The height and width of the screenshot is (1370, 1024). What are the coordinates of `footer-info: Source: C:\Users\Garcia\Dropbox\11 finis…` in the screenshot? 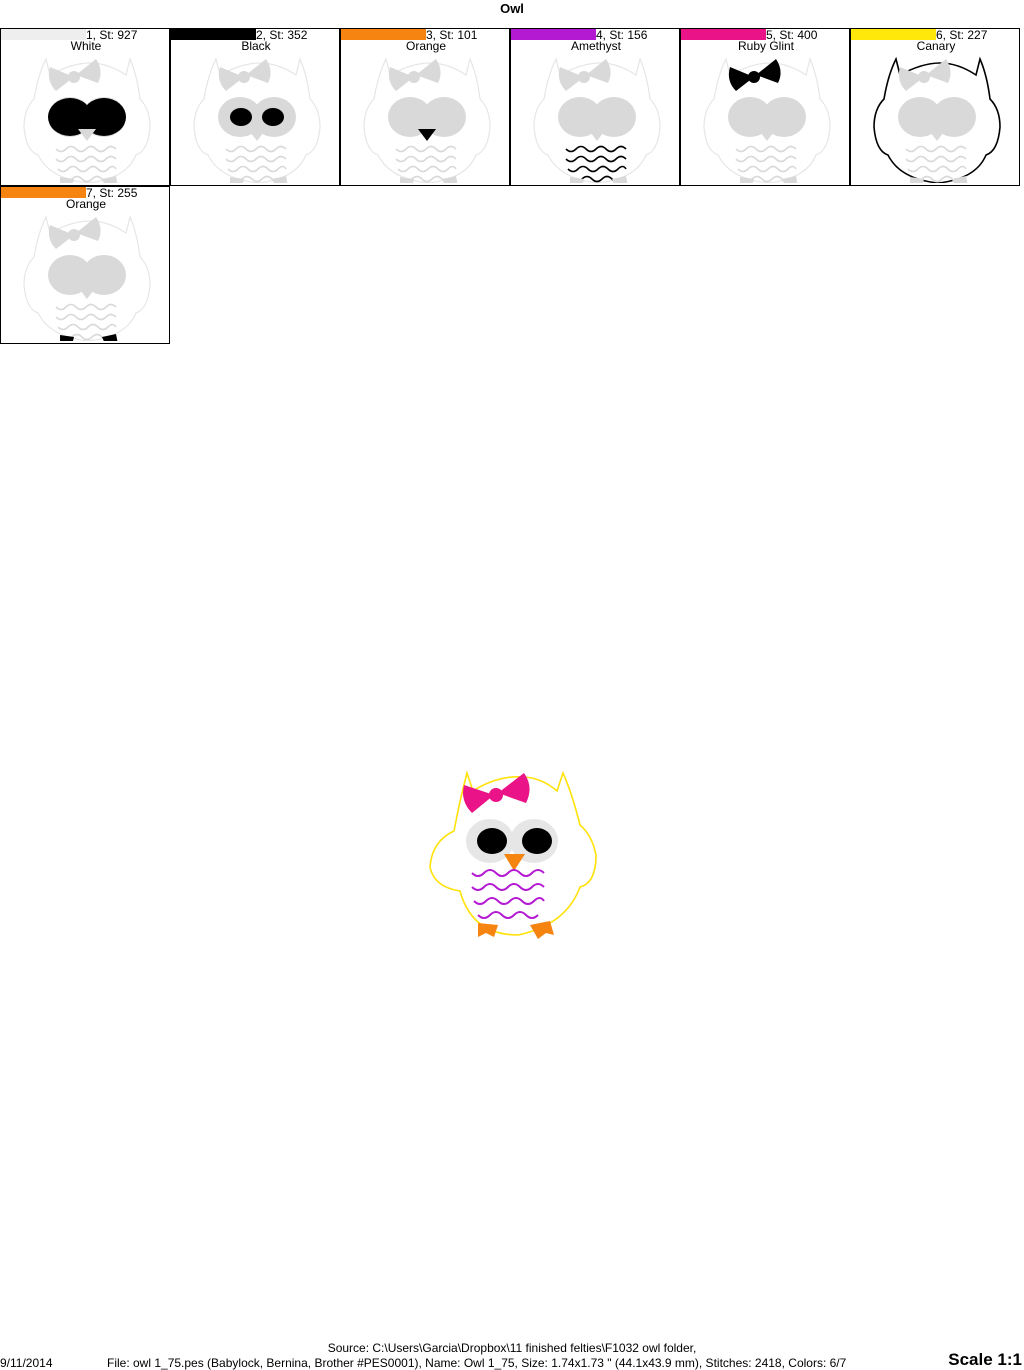 It's located at (512, 1354).